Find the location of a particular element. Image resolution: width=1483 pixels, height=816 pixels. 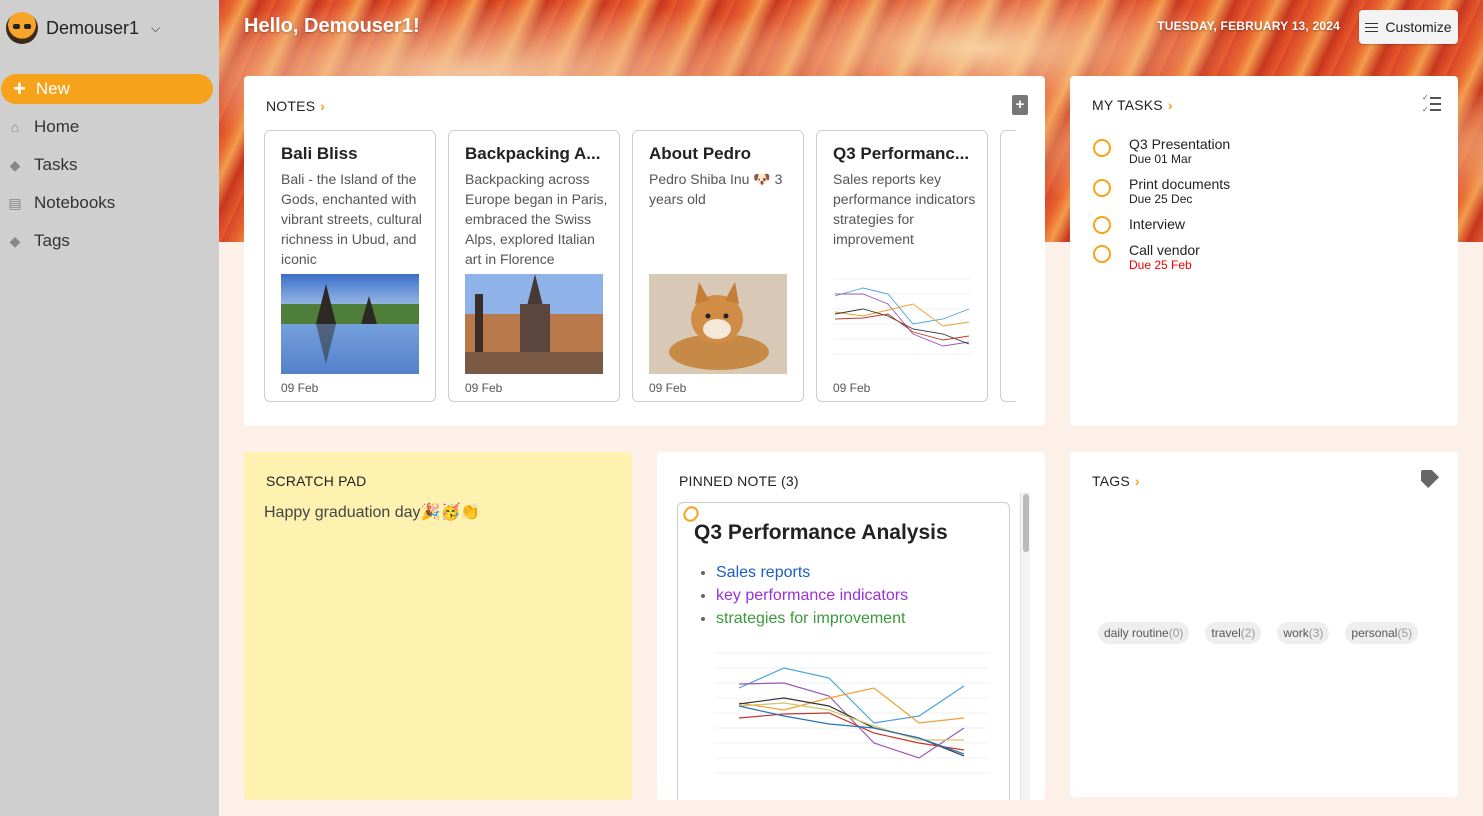

task-due: Due 25 Dec is located at coordinates (1161, 199).